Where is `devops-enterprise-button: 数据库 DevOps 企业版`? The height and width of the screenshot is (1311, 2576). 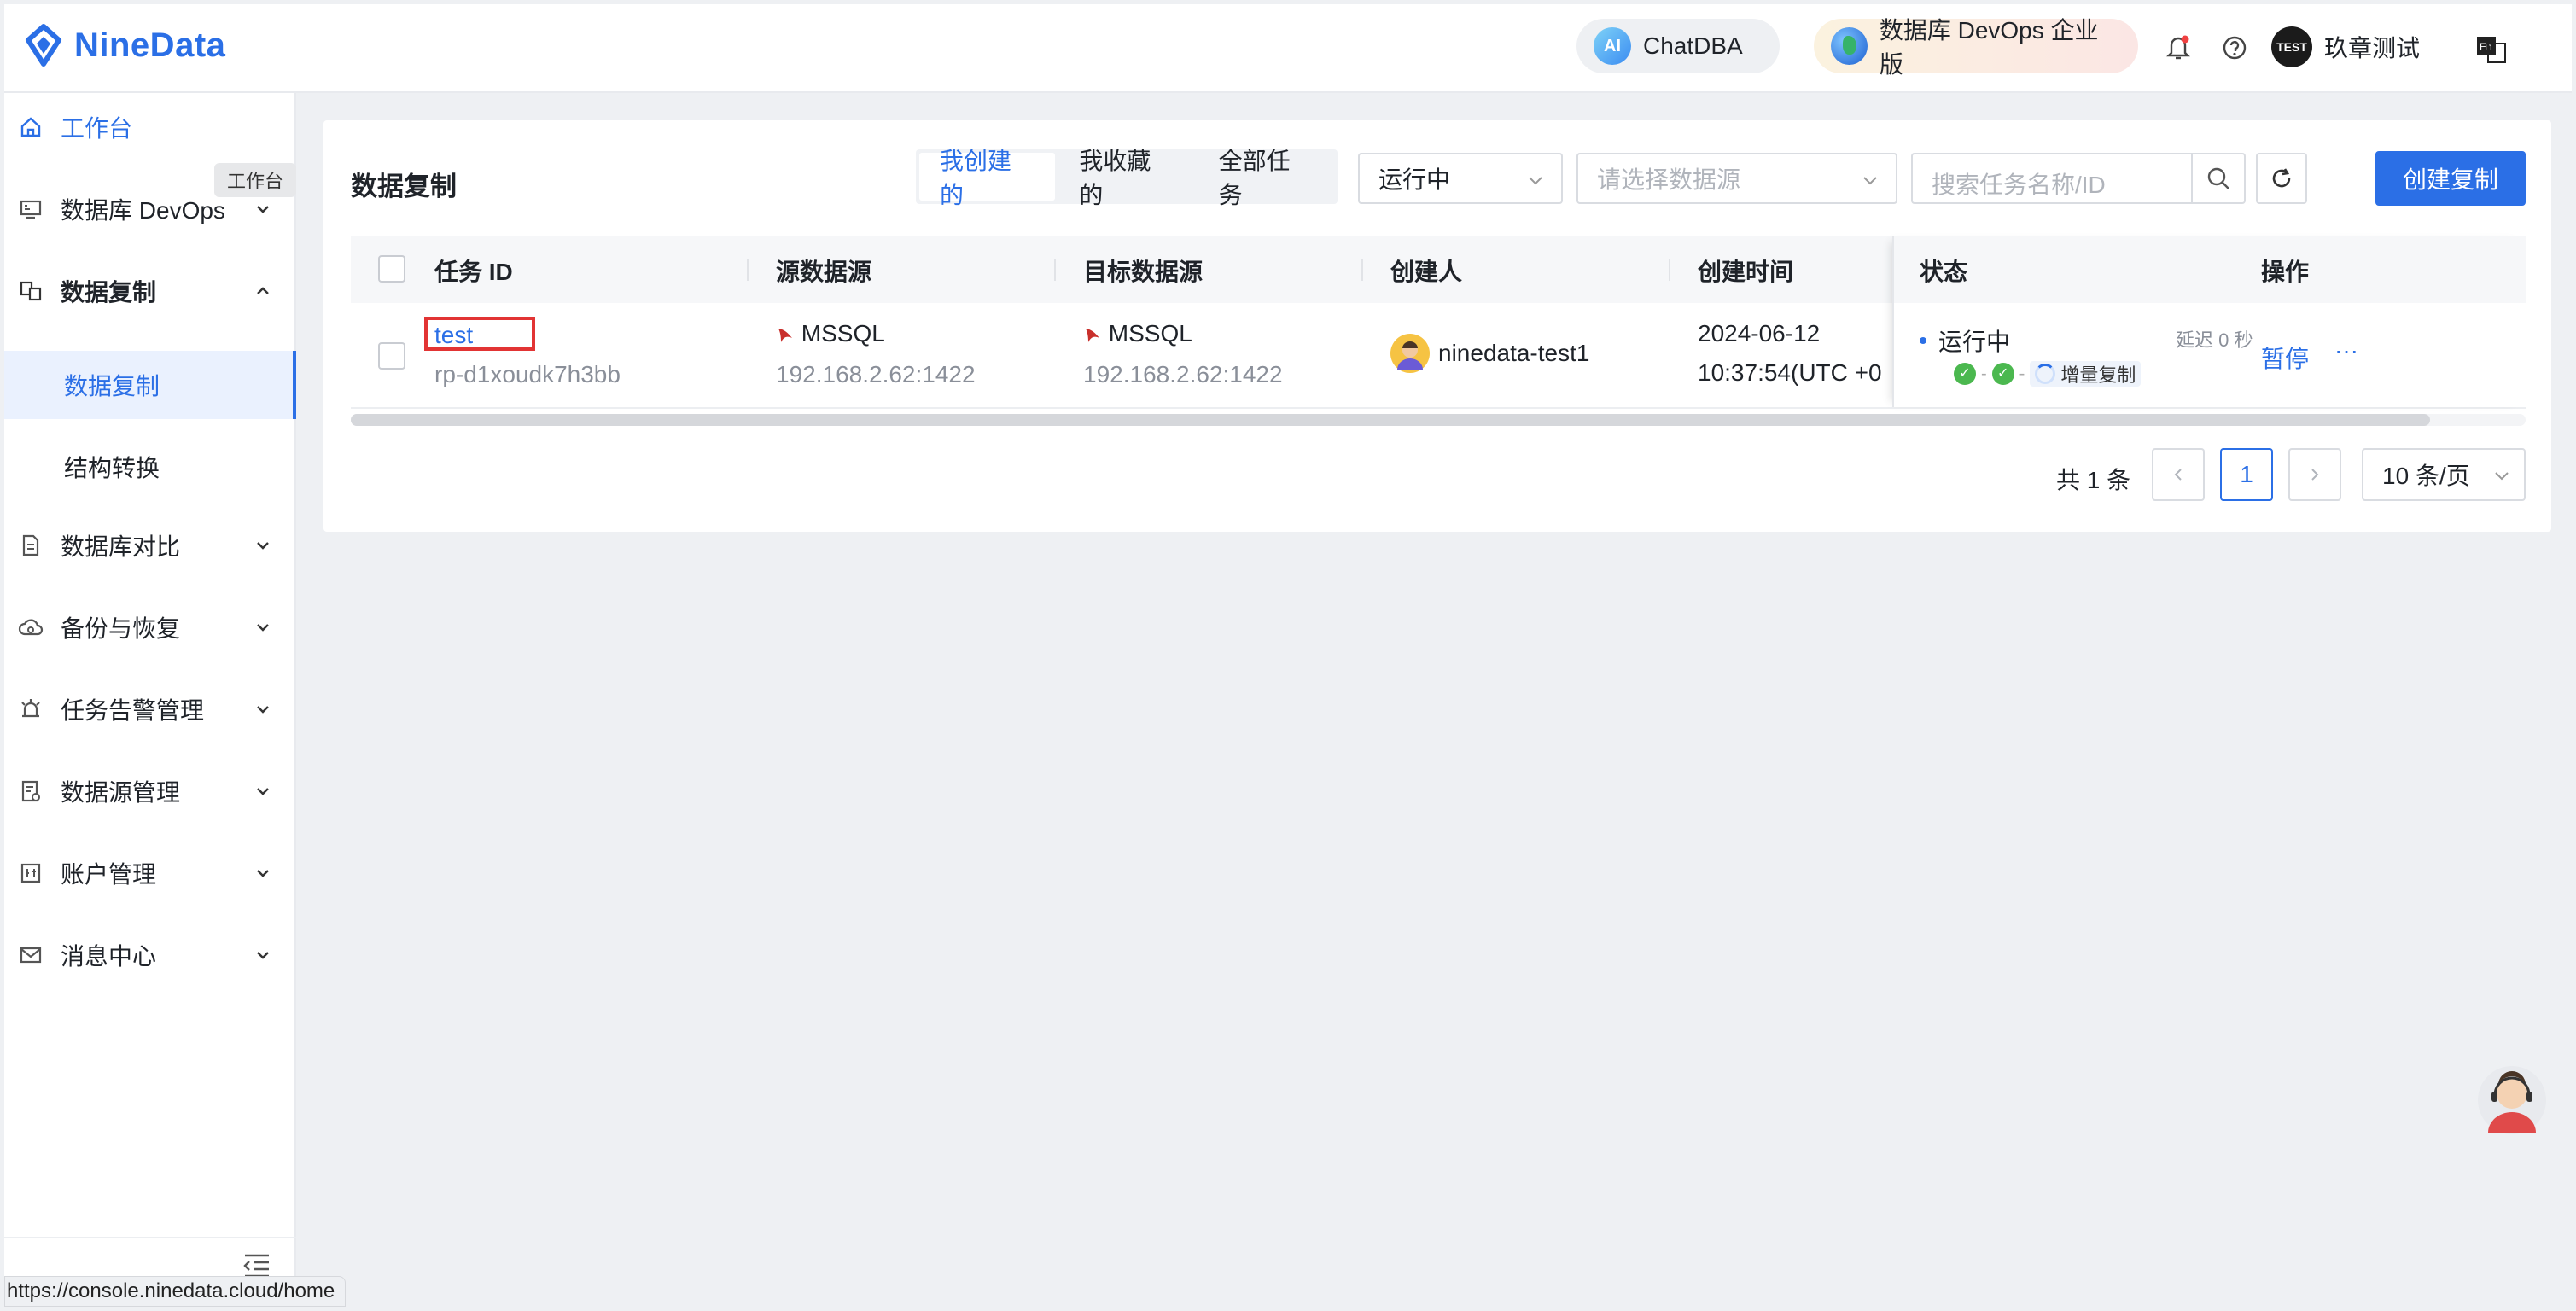 devops-enterprise-button: 数据库 DevOps 企业版 is located at coordinates (1976, 47).